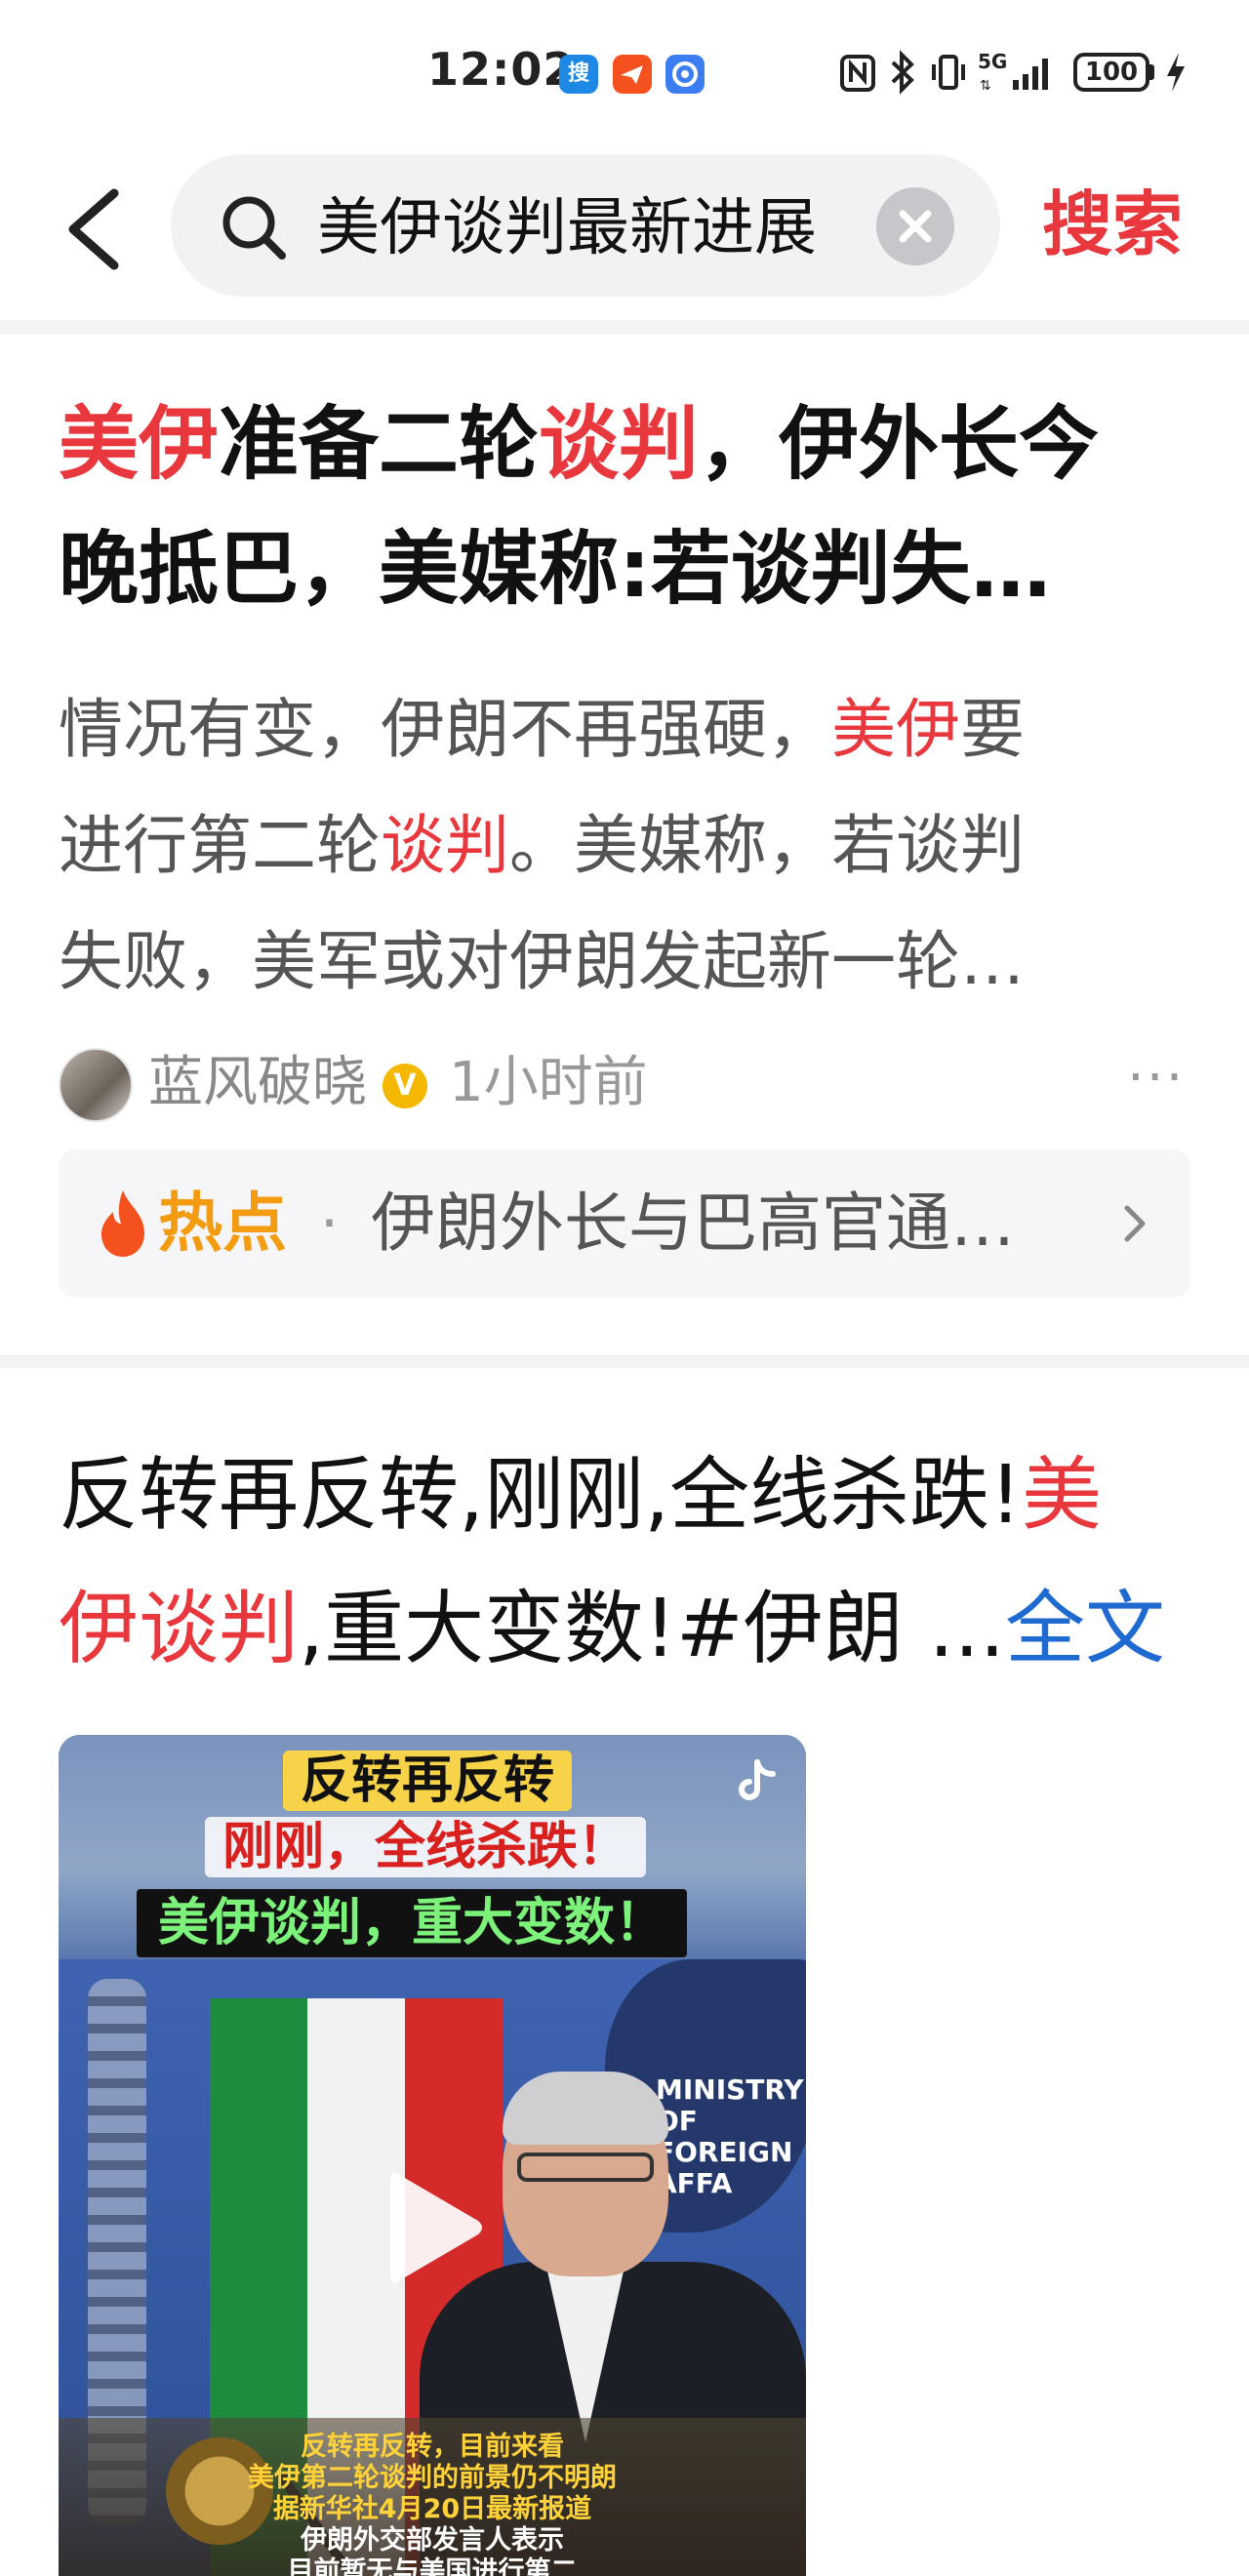  What do you see at coordinates (902, 72) in the screenshot?
I see `bluetooth-icon` at bounding box center [902, 72].